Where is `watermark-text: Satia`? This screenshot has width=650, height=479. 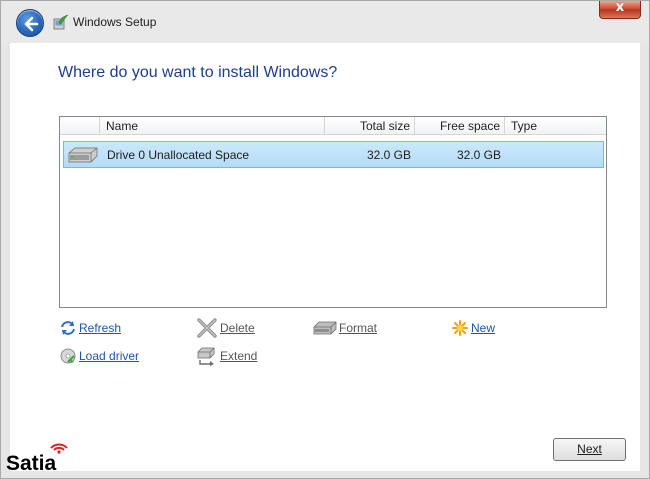
watermark-text: Satia is located at coordinates (31, 463).